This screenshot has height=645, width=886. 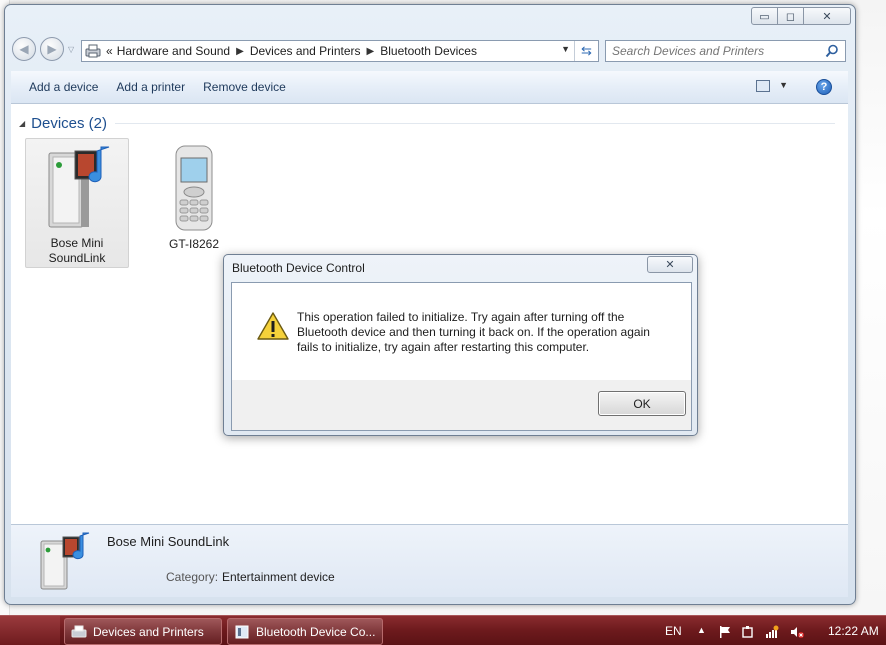 What do you see at coordinates (305, 51) in the screenshot?
I see `breadcrumb-devices-and-printers: Devices and Printers` at bounding box center [305, 51].